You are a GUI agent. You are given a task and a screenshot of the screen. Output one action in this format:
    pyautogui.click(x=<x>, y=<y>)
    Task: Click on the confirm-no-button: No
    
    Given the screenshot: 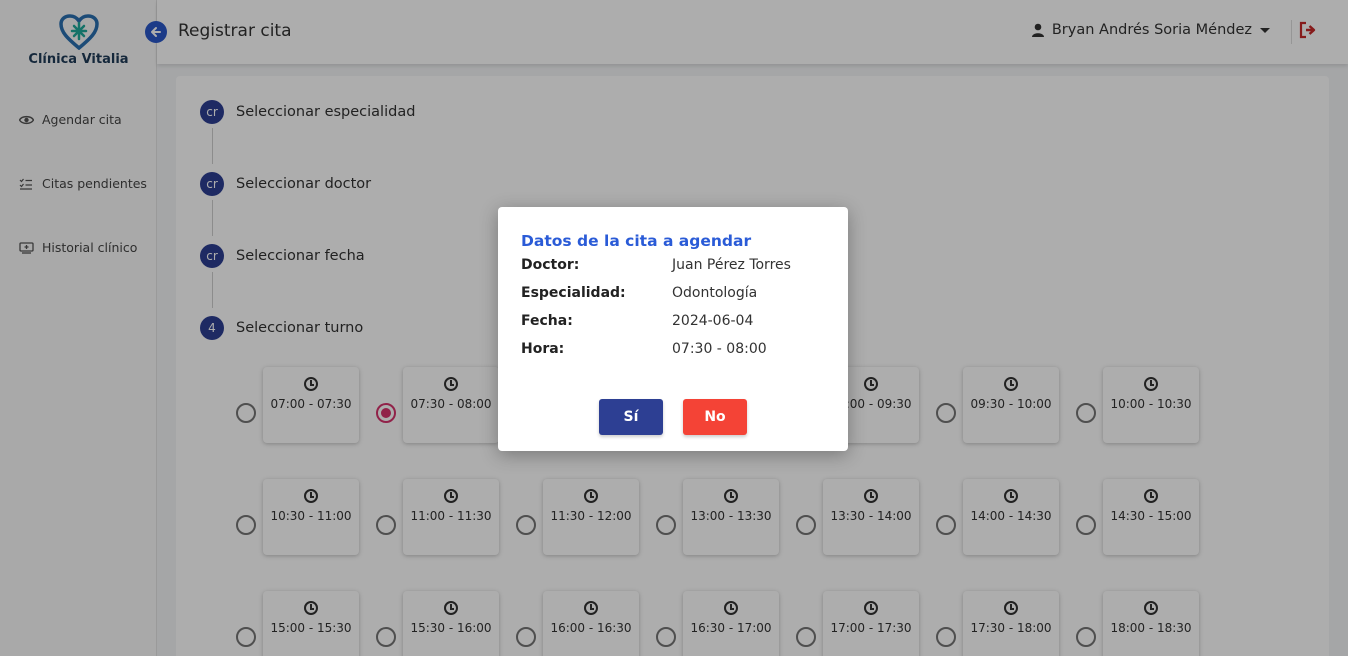 What is the action you would take?
    pyautogui.click(x=715, y=417)
    